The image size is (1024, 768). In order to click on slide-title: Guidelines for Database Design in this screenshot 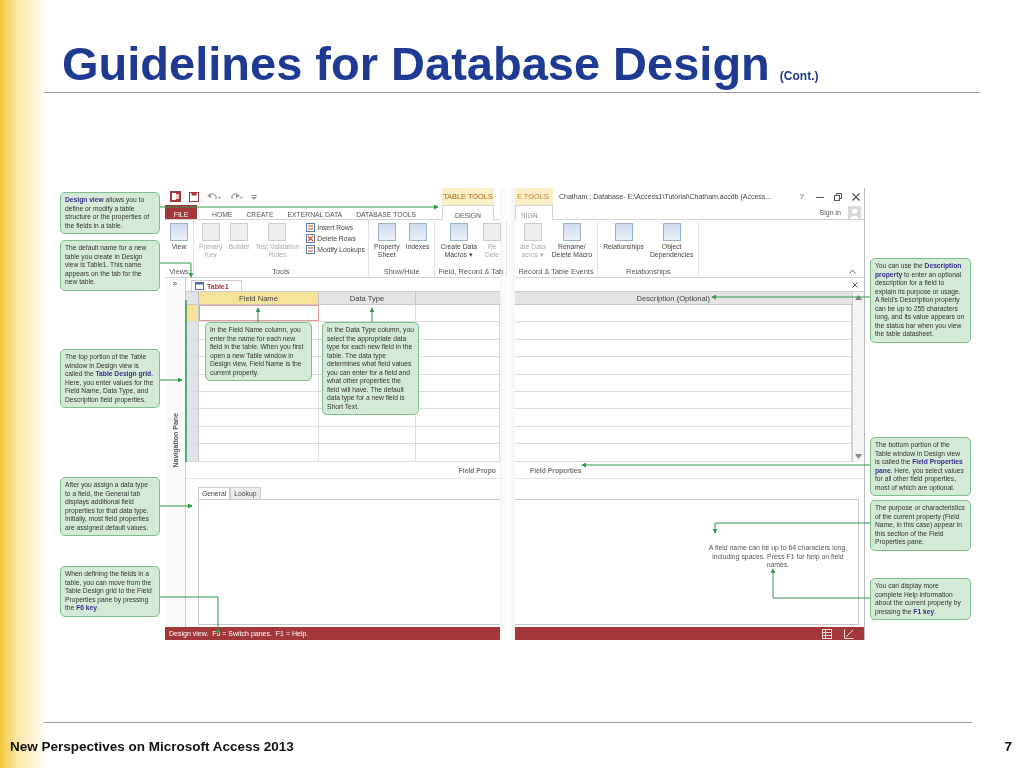, I will do `click(416, 63)`.